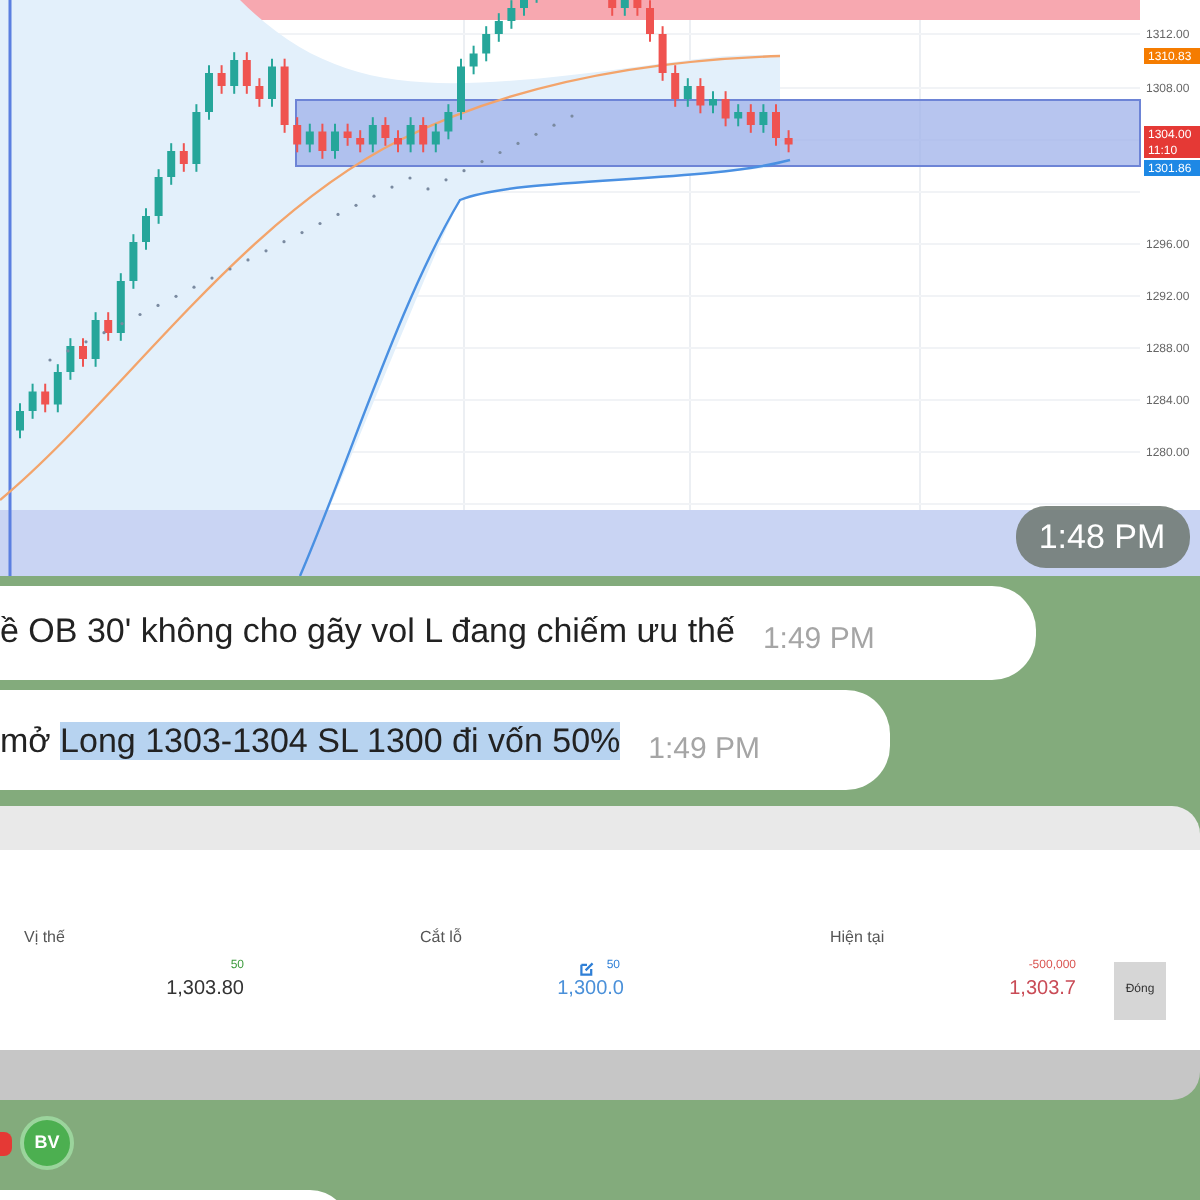 Image resolution: width=1200 pixels, height=1200 pixels. Describe the element at coordinates (44, 938) in the screenshot. I see `column-header: Vị thế` at that location.